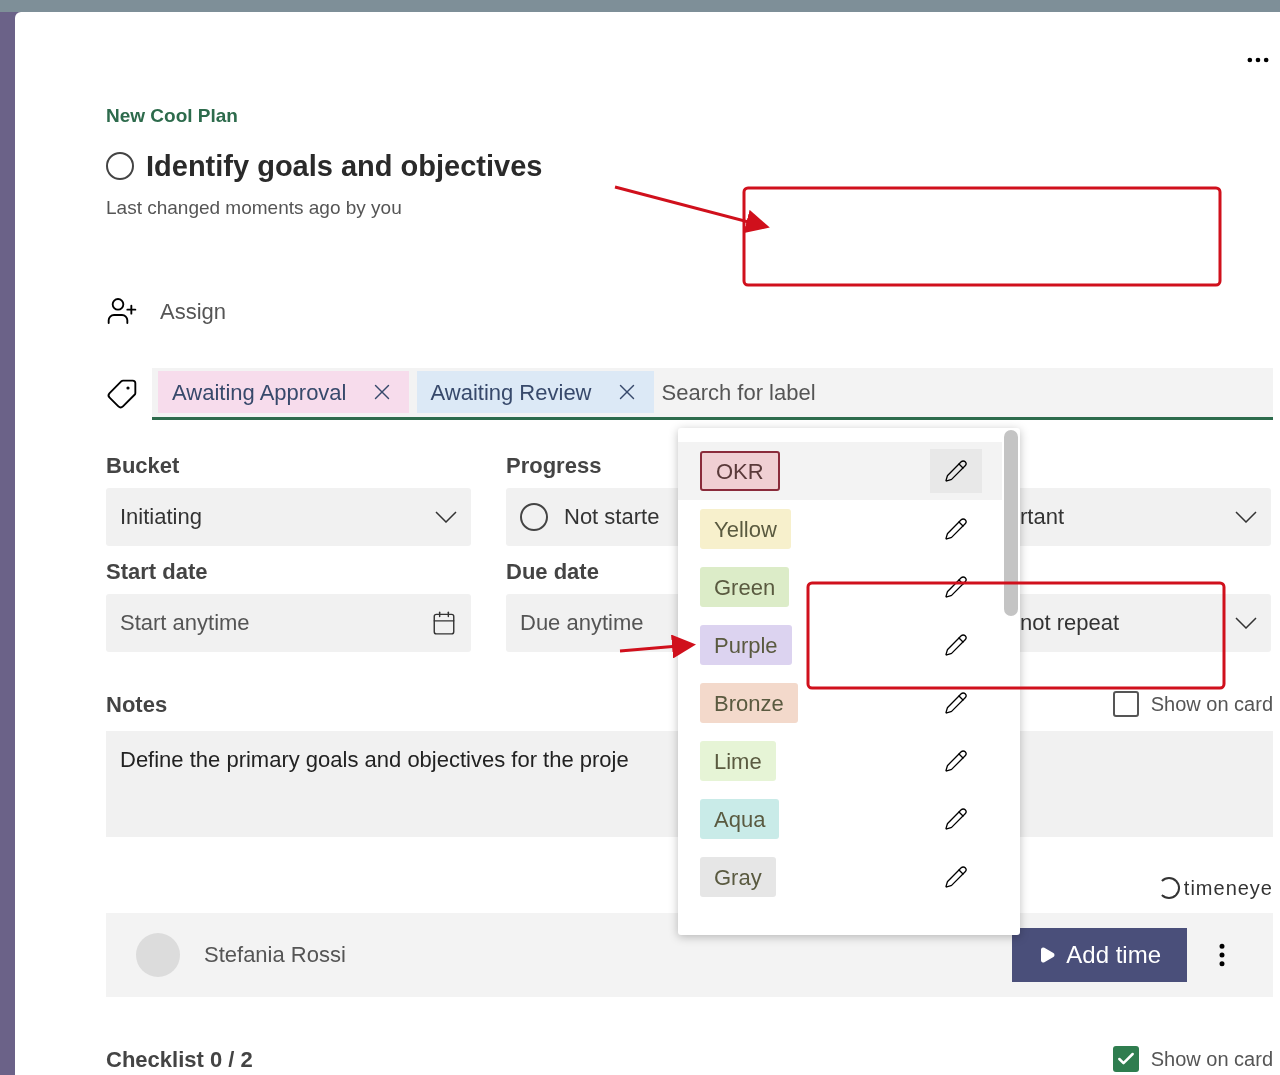 Image resolution: width=1280 pixels, height=1075 pixels. I want to click on notes-label: Notes, so click(137, 704).